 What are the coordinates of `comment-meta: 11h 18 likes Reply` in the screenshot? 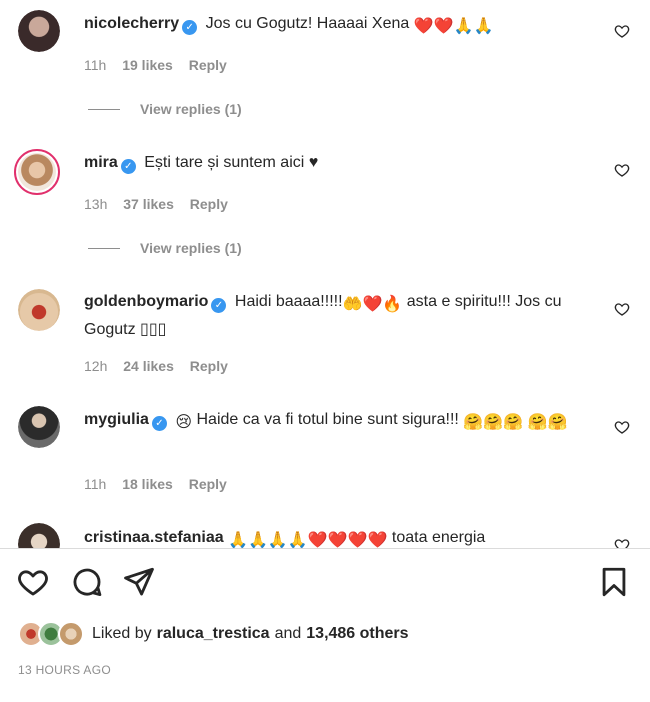 It's located at (161, 484).